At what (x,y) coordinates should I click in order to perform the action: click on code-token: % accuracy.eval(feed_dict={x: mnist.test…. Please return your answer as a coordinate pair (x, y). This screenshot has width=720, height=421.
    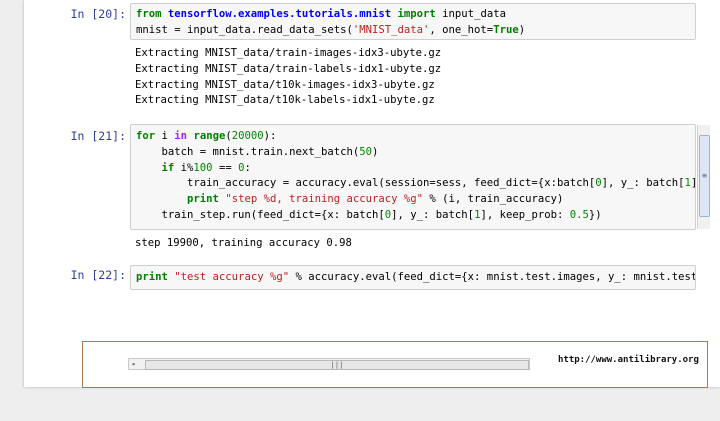
    Looking at the image, I should click on (492, 277).